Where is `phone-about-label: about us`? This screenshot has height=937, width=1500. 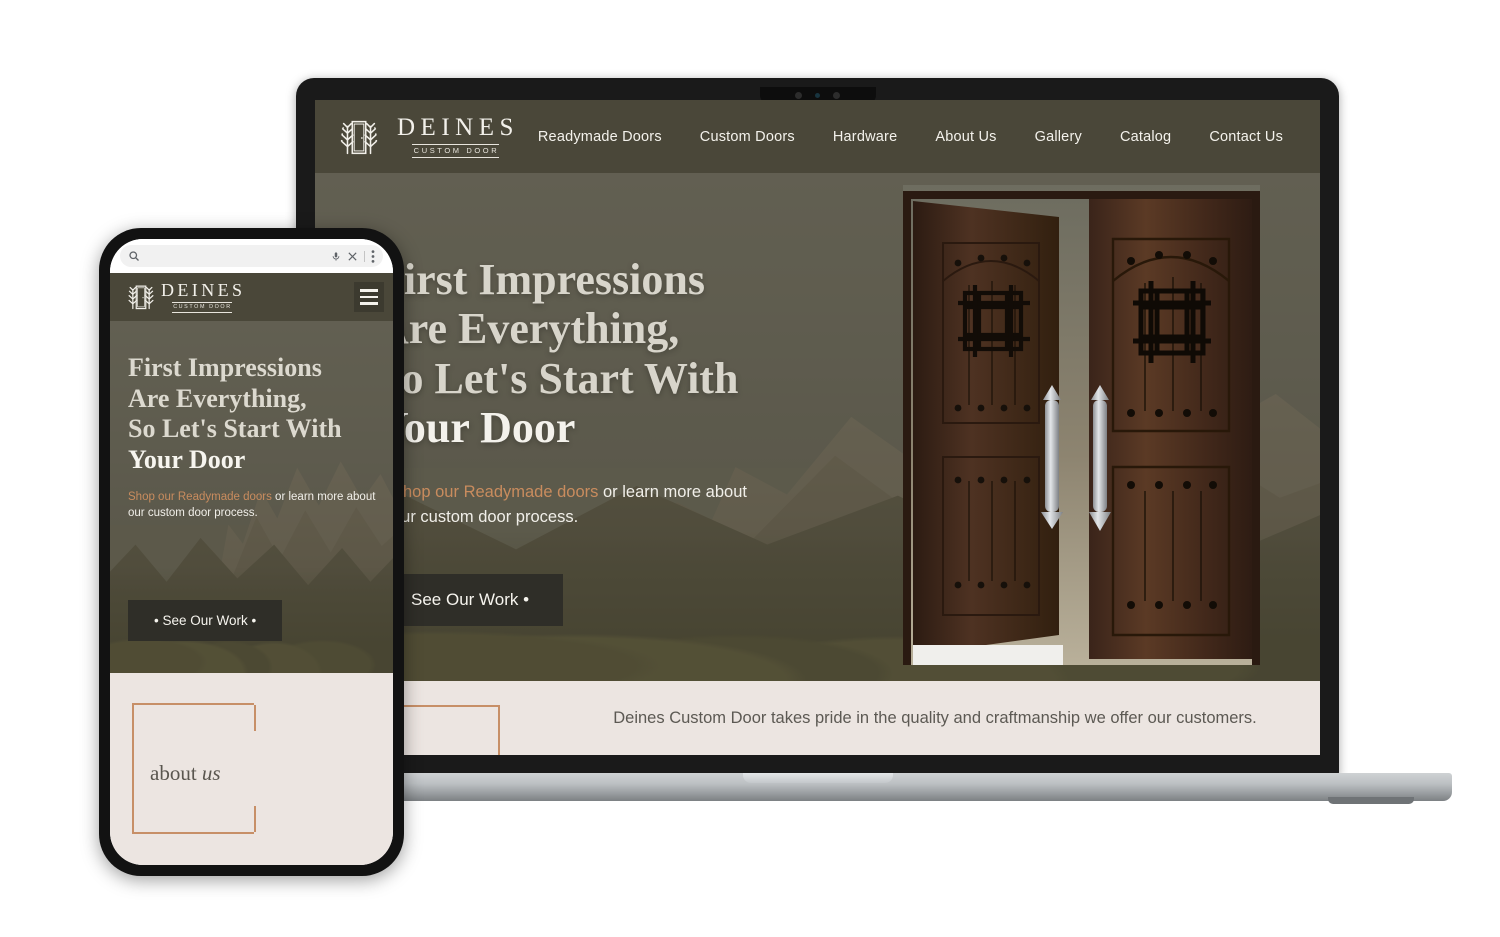 phone-about-label: about us is located at coordinates (185, 773).